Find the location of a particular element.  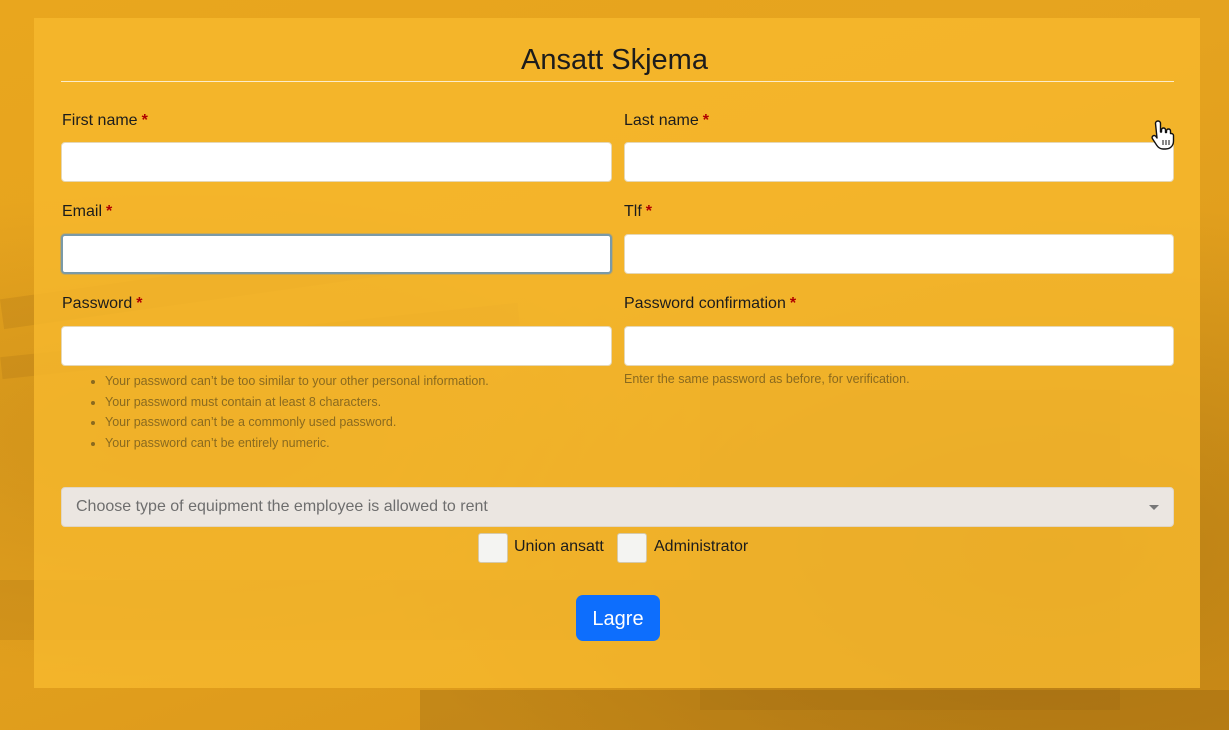

password-confirmation-label-text: Password confirmation is located at coordinates (705, 303).